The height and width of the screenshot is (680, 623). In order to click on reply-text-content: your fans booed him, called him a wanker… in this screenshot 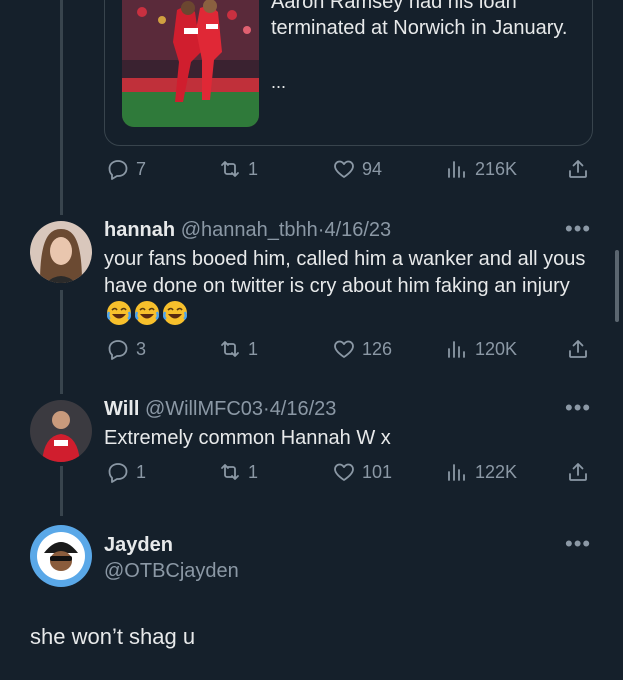, I will do `click(345, 272)`.